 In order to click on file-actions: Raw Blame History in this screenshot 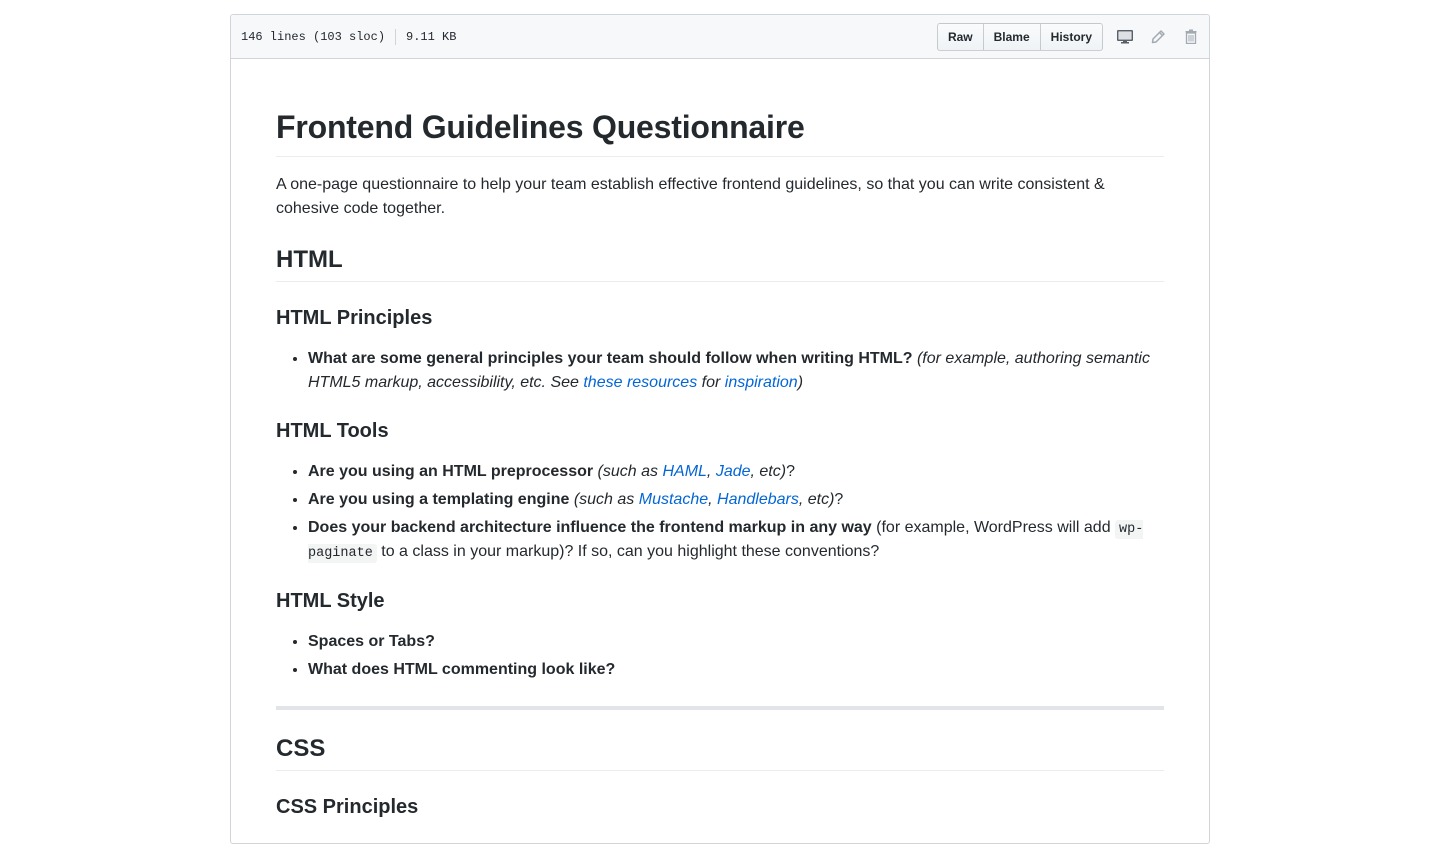, I will do `click(1067, 36)`.